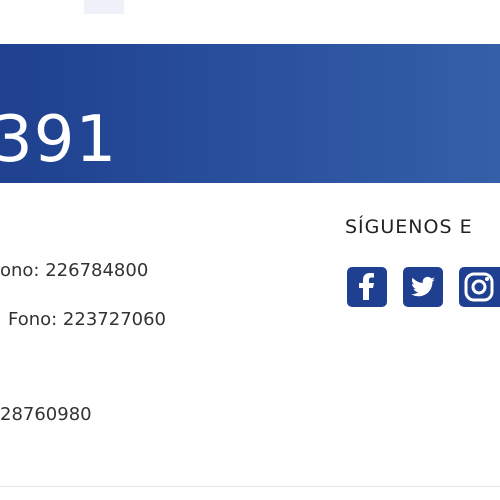 The height and width of the screenshot is (500, 500). What do you see at coordinates (74, 270) in the screenshot?
I see `contact-line-1: ono: 226784800` at bounding box center [74, 270].